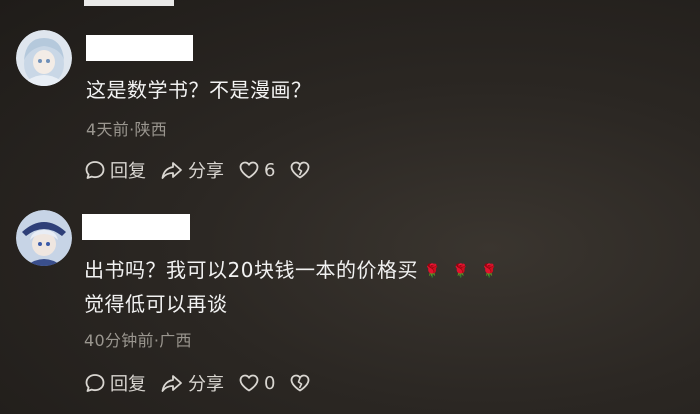  What do you see at coordinates (294, 287) in the screenshot?
I see `comment-text: 出书吗？我可以20块钱一本的价格买 🌹 🌹 🌹 觉得低可以再谈` at bounding box center [294, 287].